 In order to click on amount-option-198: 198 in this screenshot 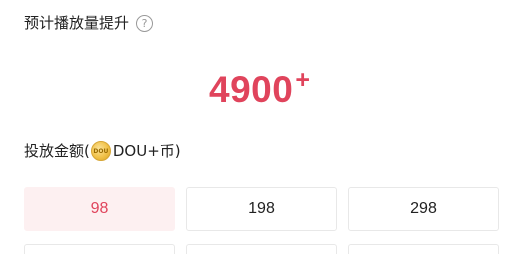, I will do `click(261, 209)`.